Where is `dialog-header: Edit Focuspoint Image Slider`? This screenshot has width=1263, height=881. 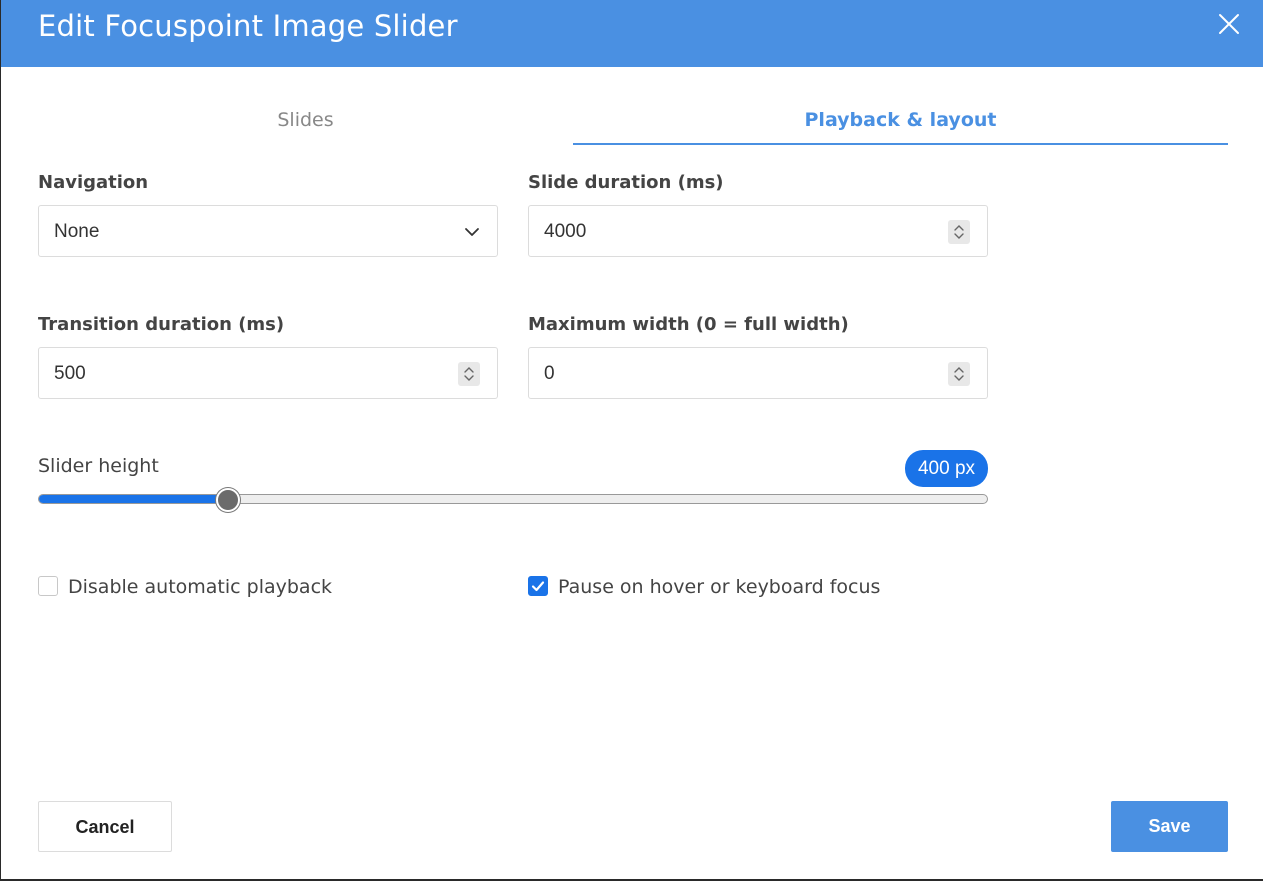
dialog-header: Edit Focuspoint Image Slider is located at coordinates (632, 33).